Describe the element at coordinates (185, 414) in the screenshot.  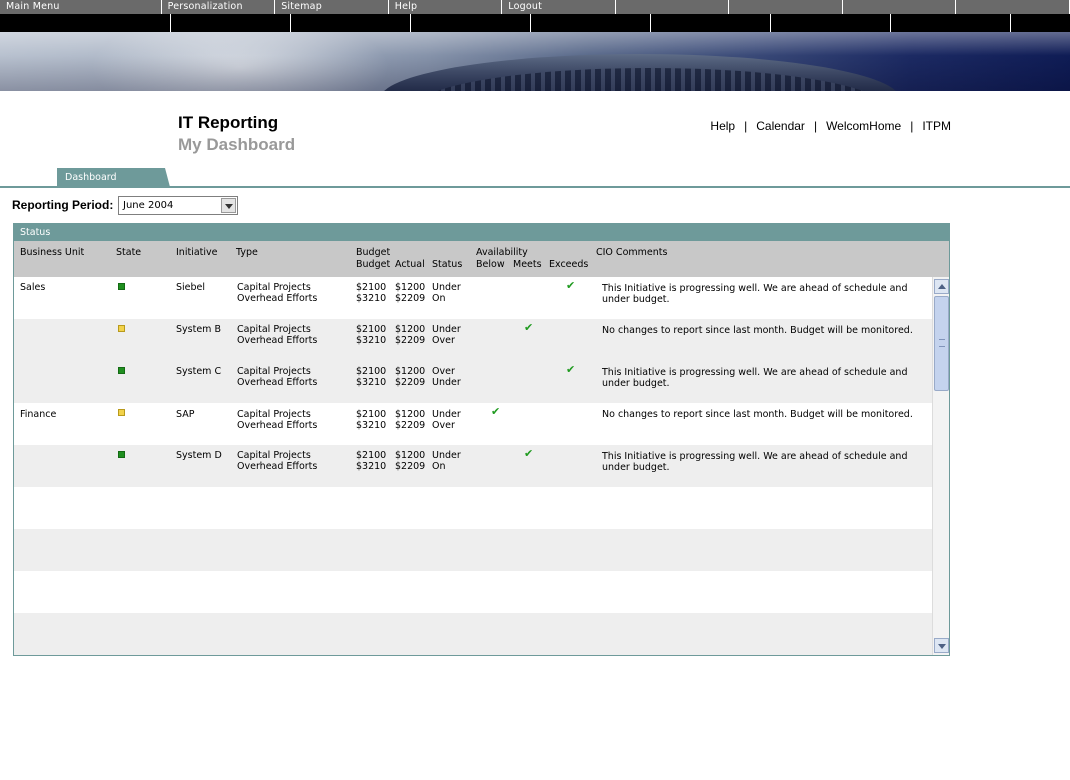
I see `cell-initiative: SAP` at that location.